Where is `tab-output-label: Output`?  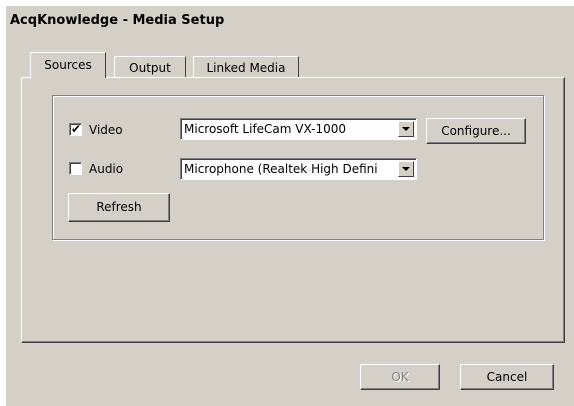 tab-output-label: Output is located at coordinates (150, 68).